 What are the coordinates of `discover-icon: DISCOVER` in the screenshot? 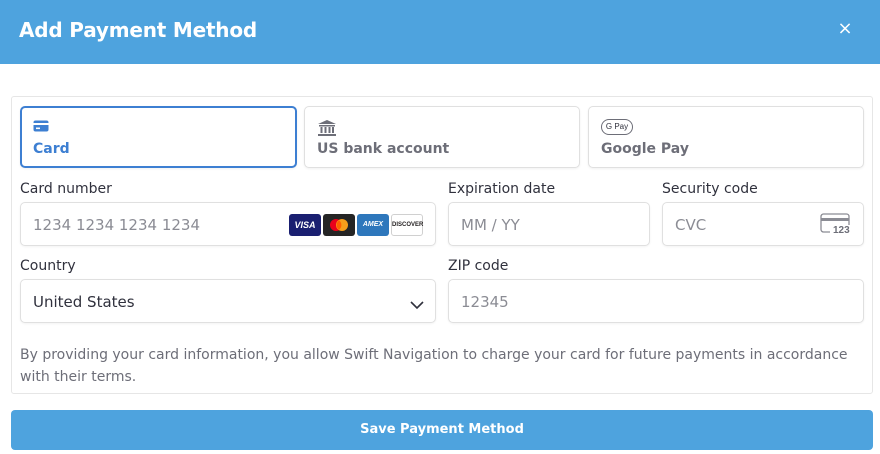 It's located at (407, 225).